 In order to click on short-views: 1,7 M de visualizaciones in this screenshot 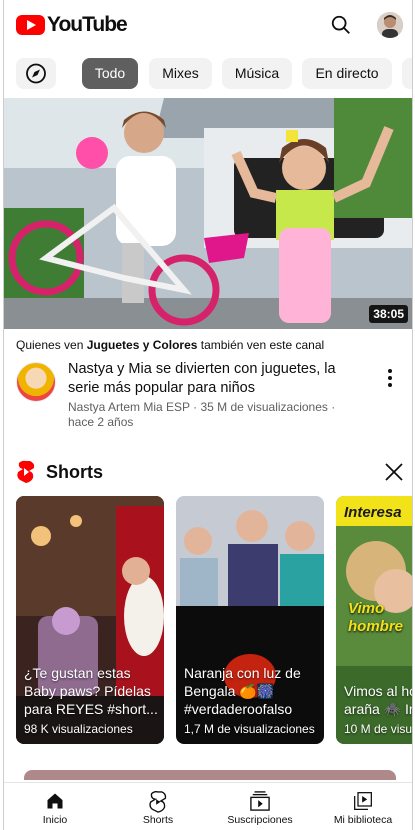, I will do `click(249, 729)`.